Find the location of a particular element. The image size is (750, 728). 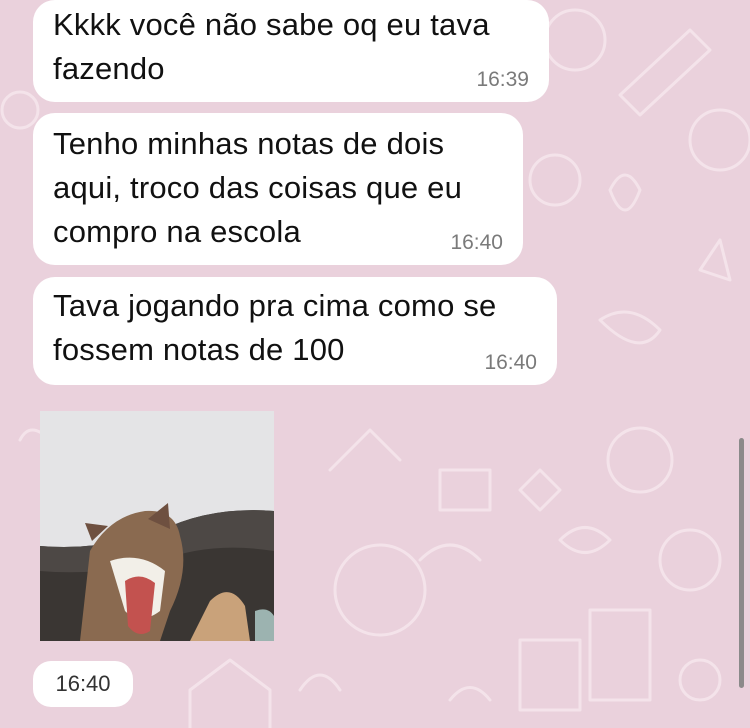

scrollbar is located at coordinates (741, 563).